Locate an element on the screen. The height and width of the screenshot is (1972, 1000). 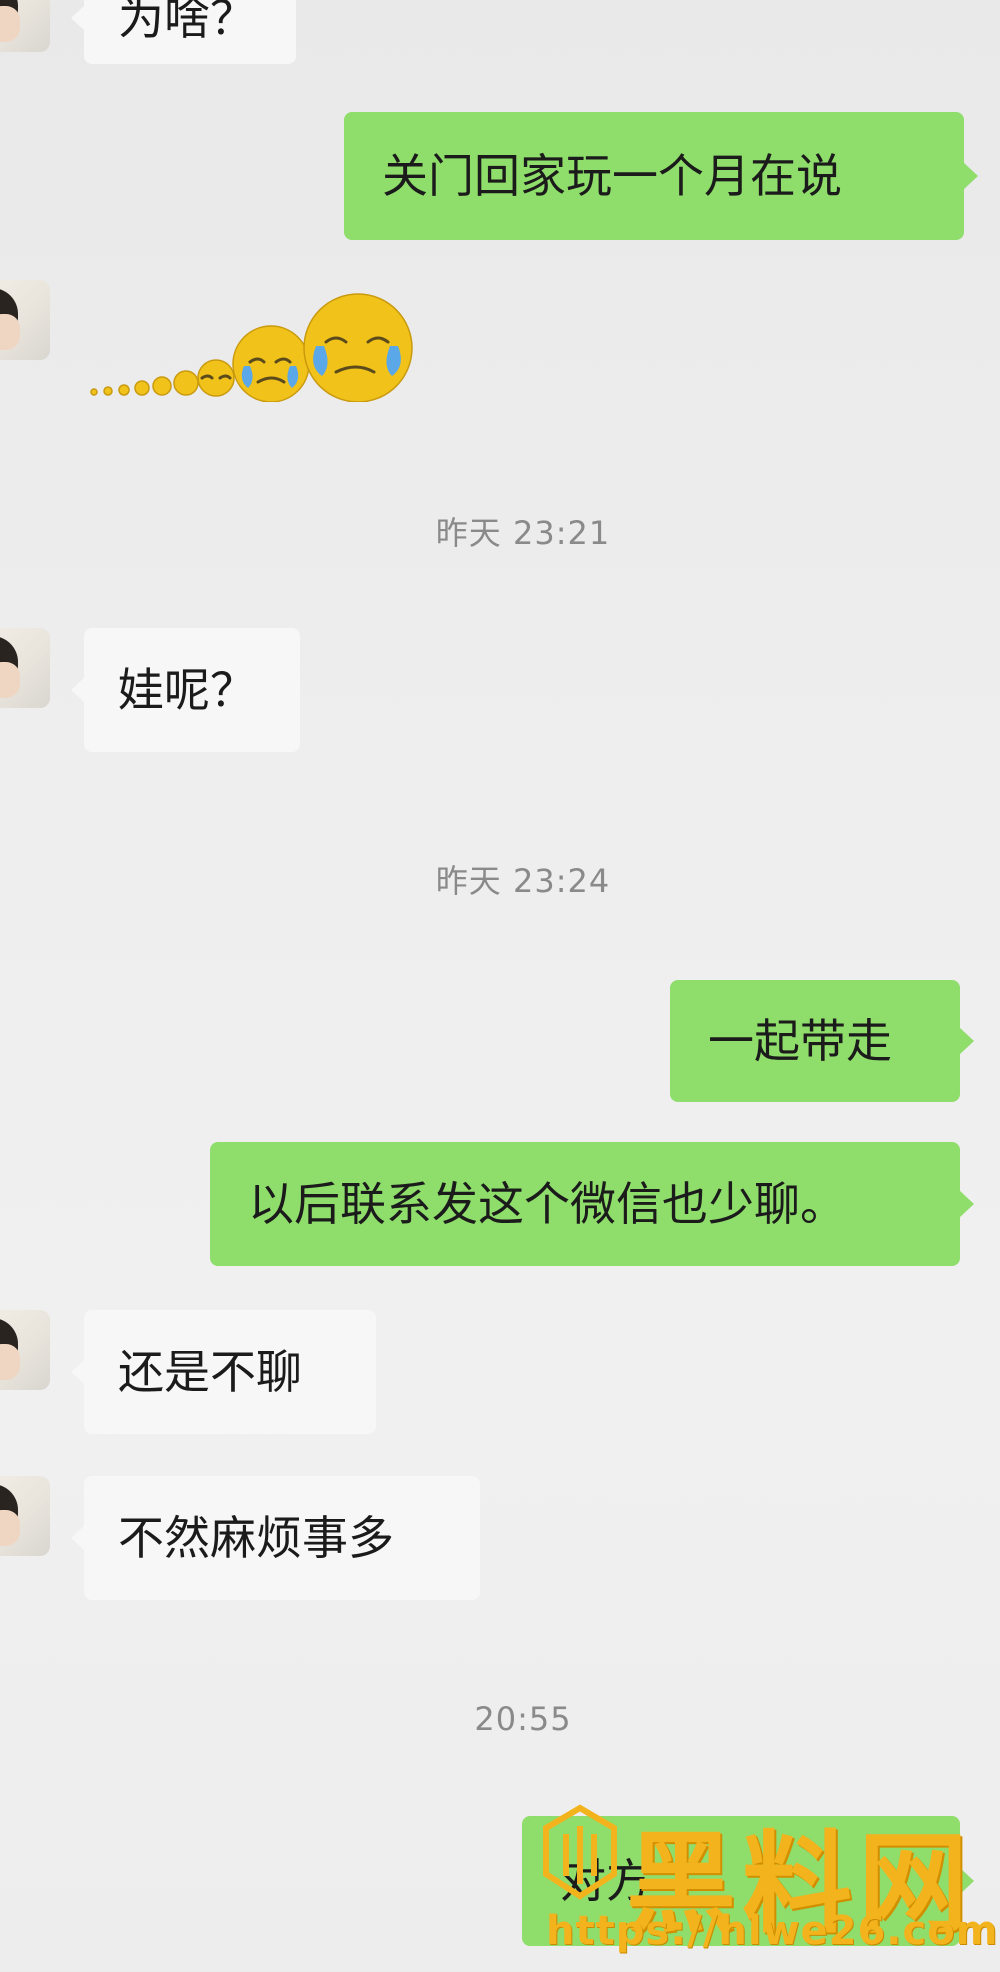
message-timestamp: 昨天 23:21 is located at coordinates (523, 533).